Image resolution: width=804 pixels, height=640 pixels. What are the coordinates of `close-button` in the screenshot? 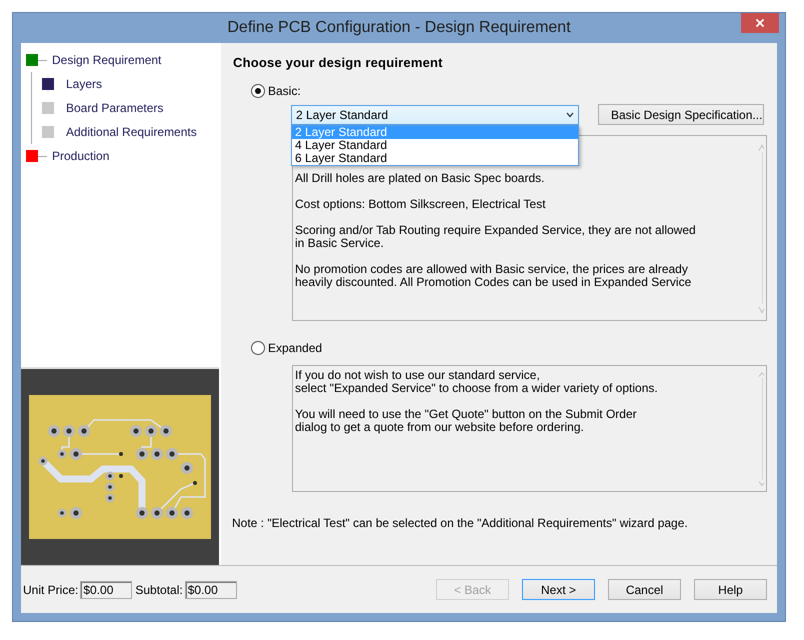 It's located at (760, 23).